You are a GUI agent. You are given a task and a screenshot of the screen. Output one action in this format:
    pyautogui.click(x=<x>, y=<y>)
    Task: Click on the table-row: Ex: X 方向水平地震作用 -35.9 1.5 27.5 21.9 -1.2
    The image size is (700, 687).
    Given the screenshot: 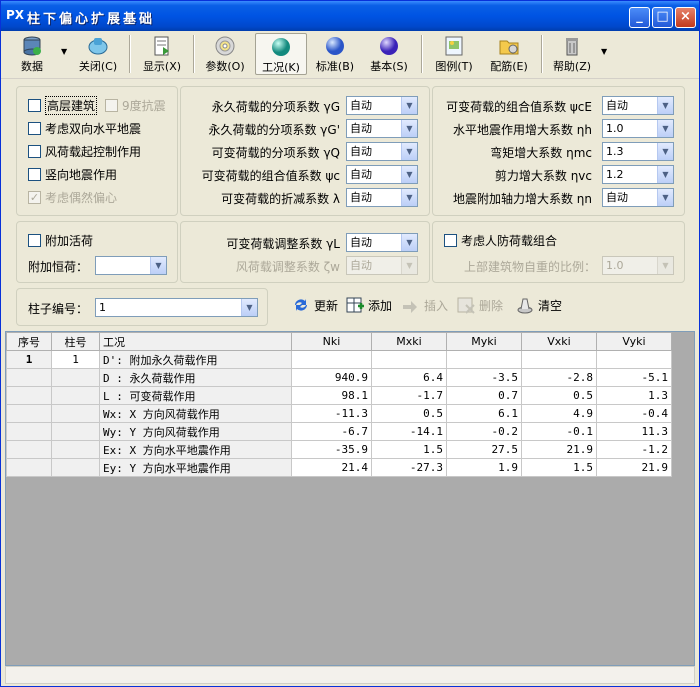 What is the action you would take?
    pyautogui.click(x=339, y=449)
    